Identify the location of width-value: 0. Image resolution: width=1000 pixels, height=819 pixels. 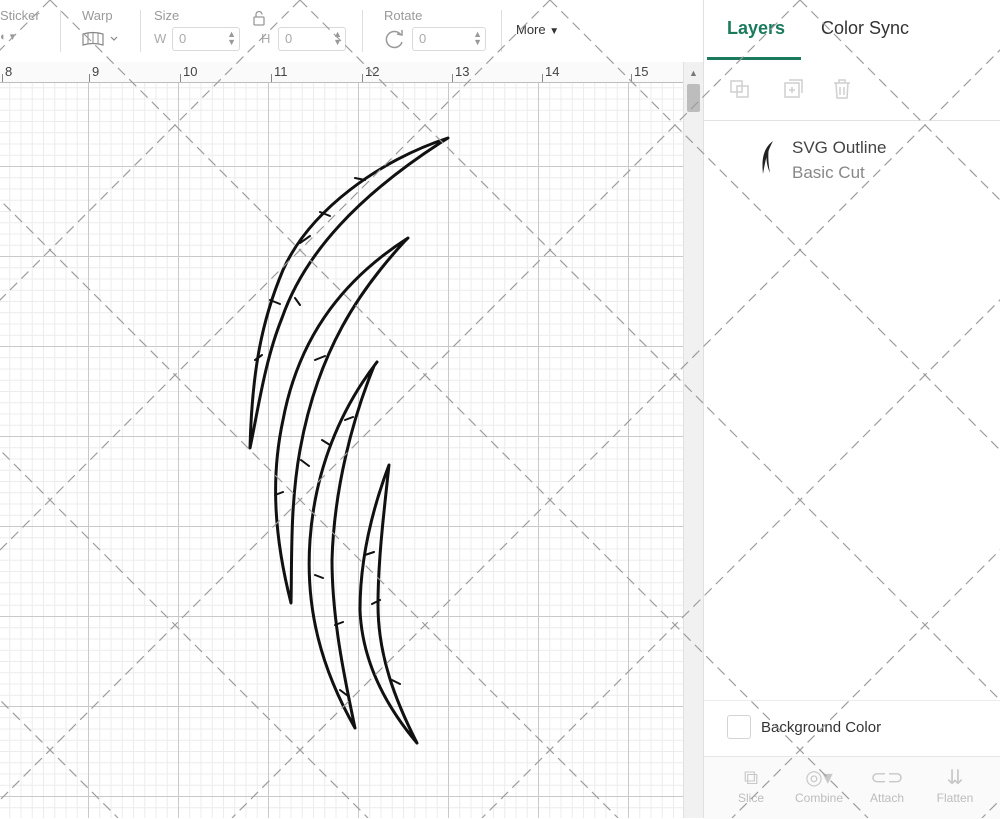
(183, 38).